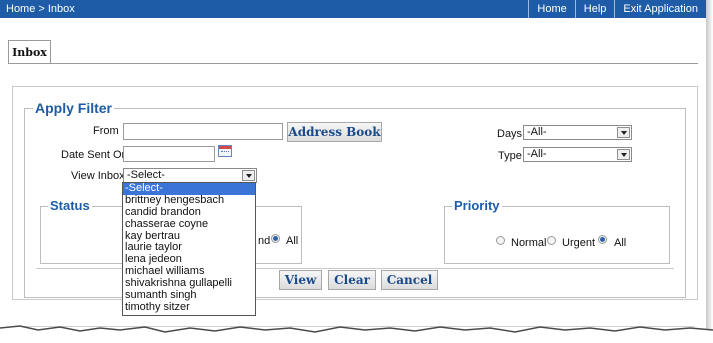 The image size is (713, 343). Describe the element at coordinates (189, 307) in the screenshot. I see `dropdown-option: timothy sitzer` at that location.